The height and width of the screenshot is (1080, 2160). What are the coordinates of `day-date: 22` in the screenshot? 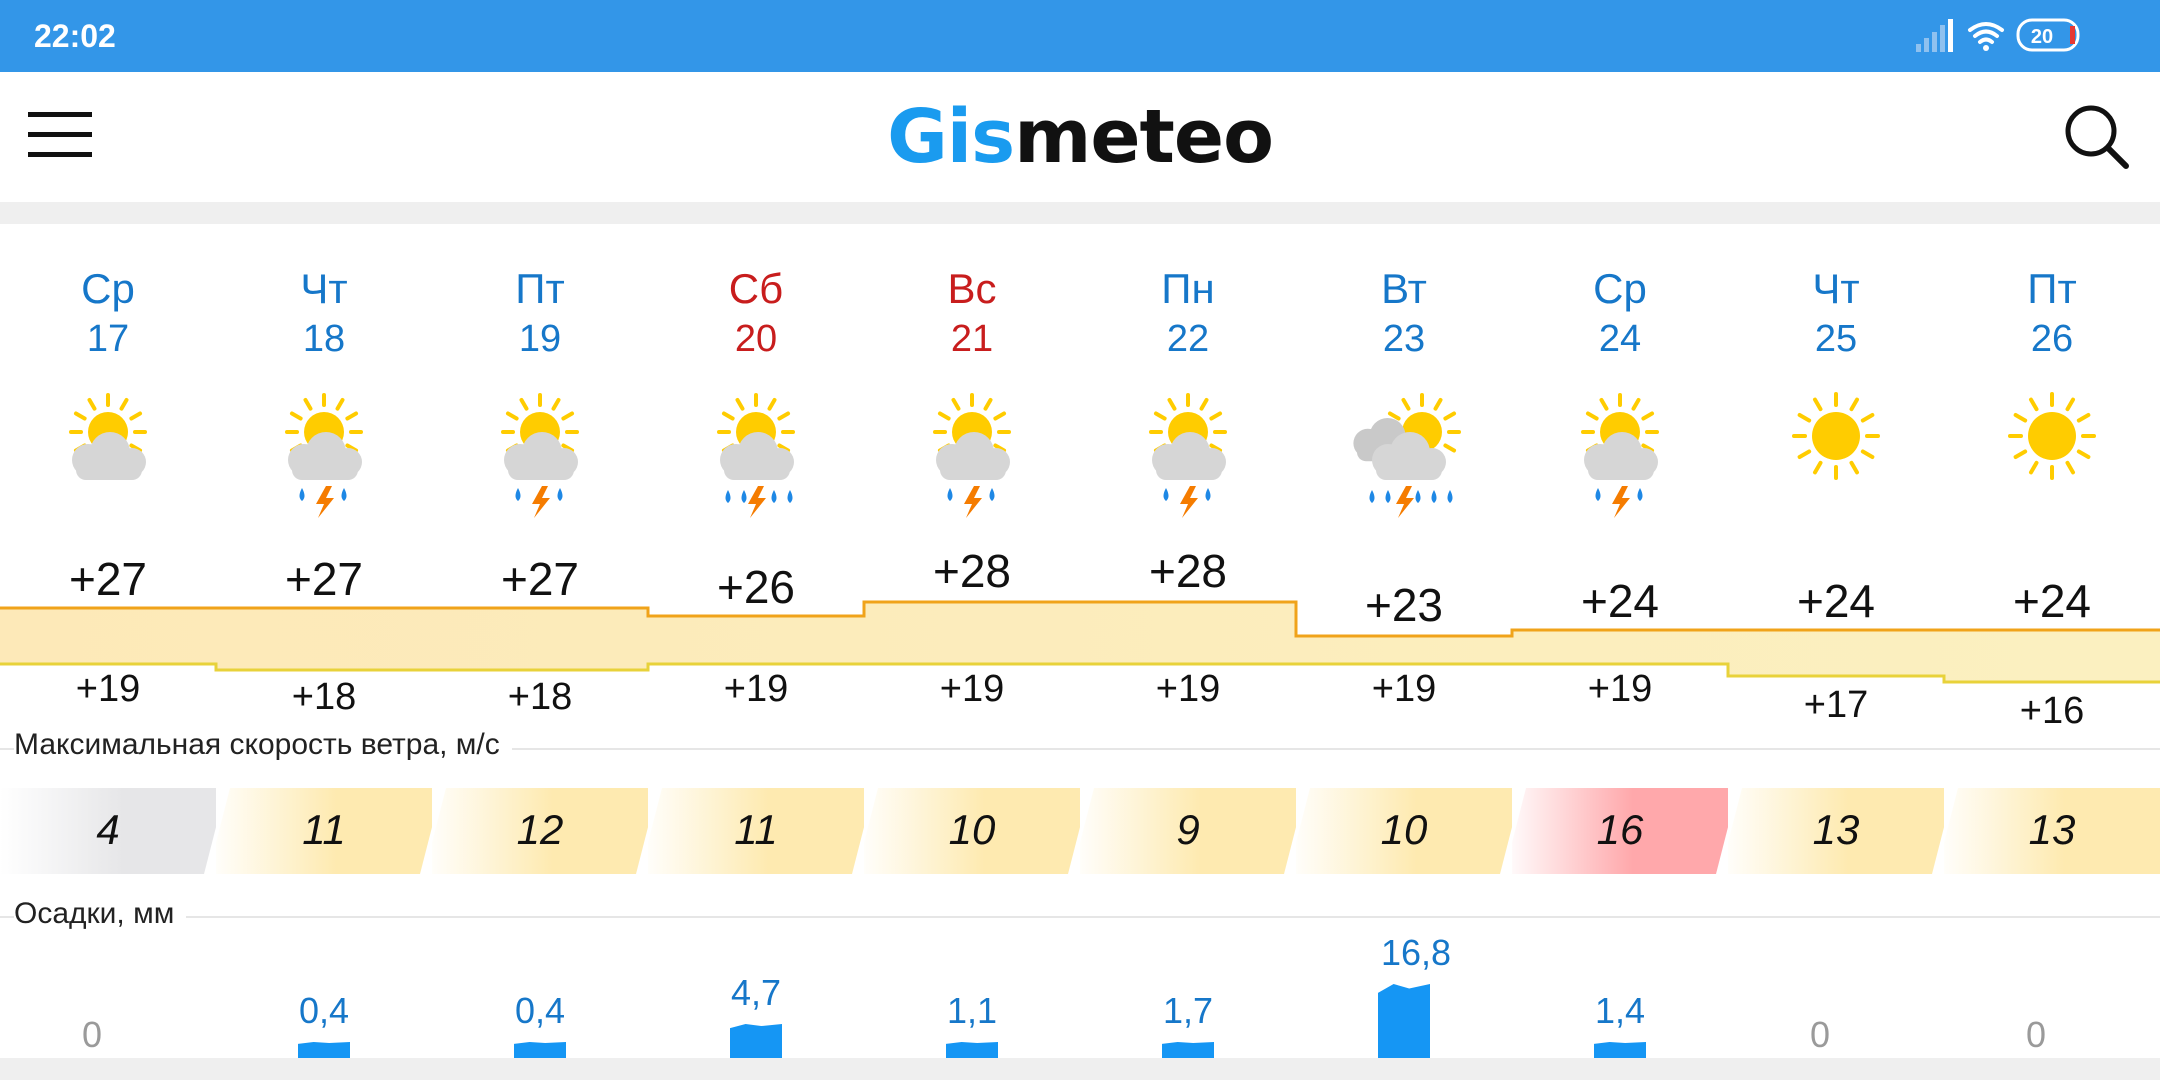 It's located at (1188, 339).